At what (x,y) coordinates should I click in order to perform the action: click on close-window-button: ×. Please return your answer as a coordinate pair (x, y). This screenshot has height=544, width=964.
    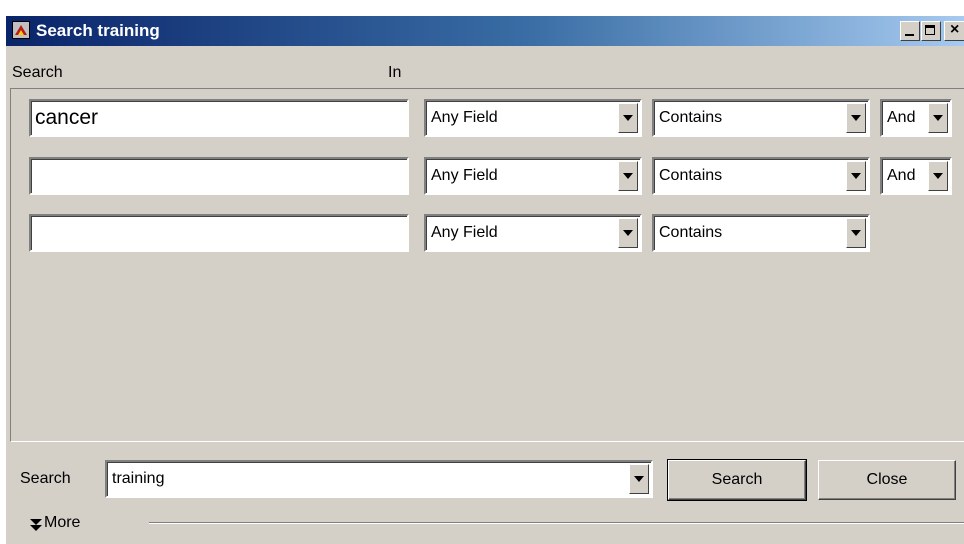
    Looking at the image, I should click on (954, 31).